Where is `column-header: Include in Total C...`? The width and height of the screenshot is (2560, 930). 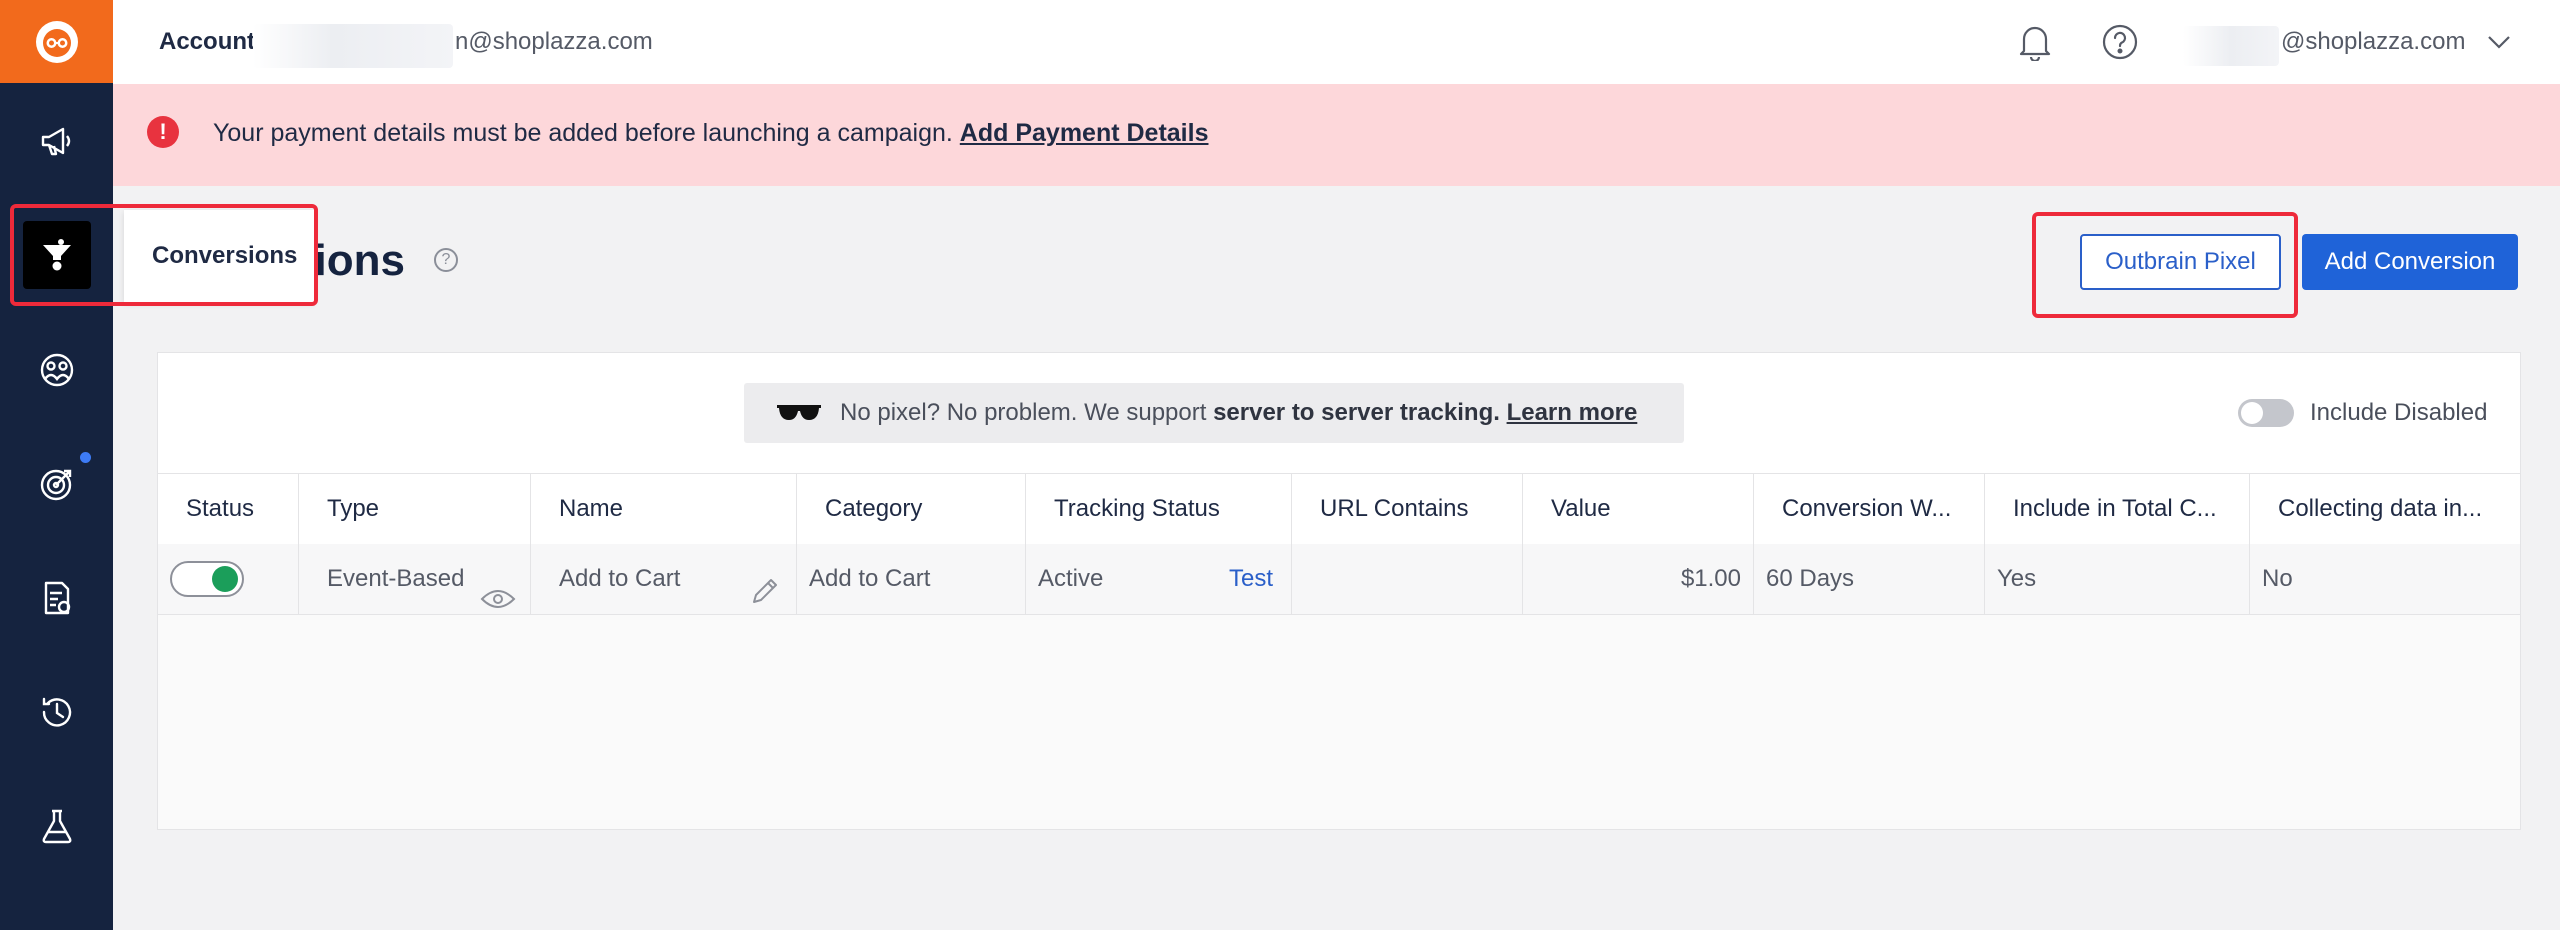
column-header: Include in Total C... is located at coordinates (2117, 509).